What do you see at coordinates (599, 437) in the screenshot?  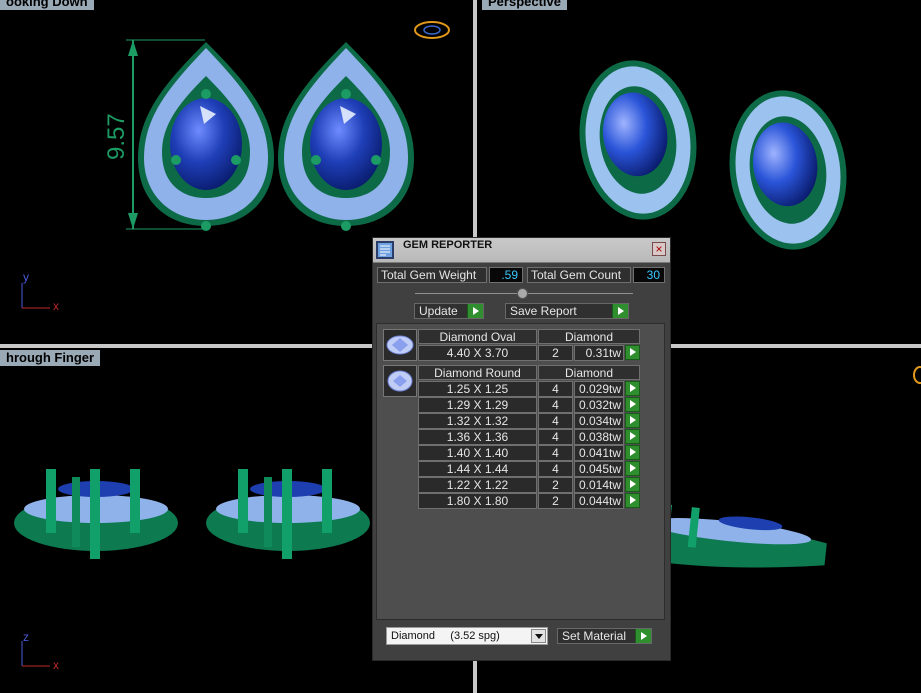 I see `gem-weight: 0.038tw` at bounding box center [599, 437].